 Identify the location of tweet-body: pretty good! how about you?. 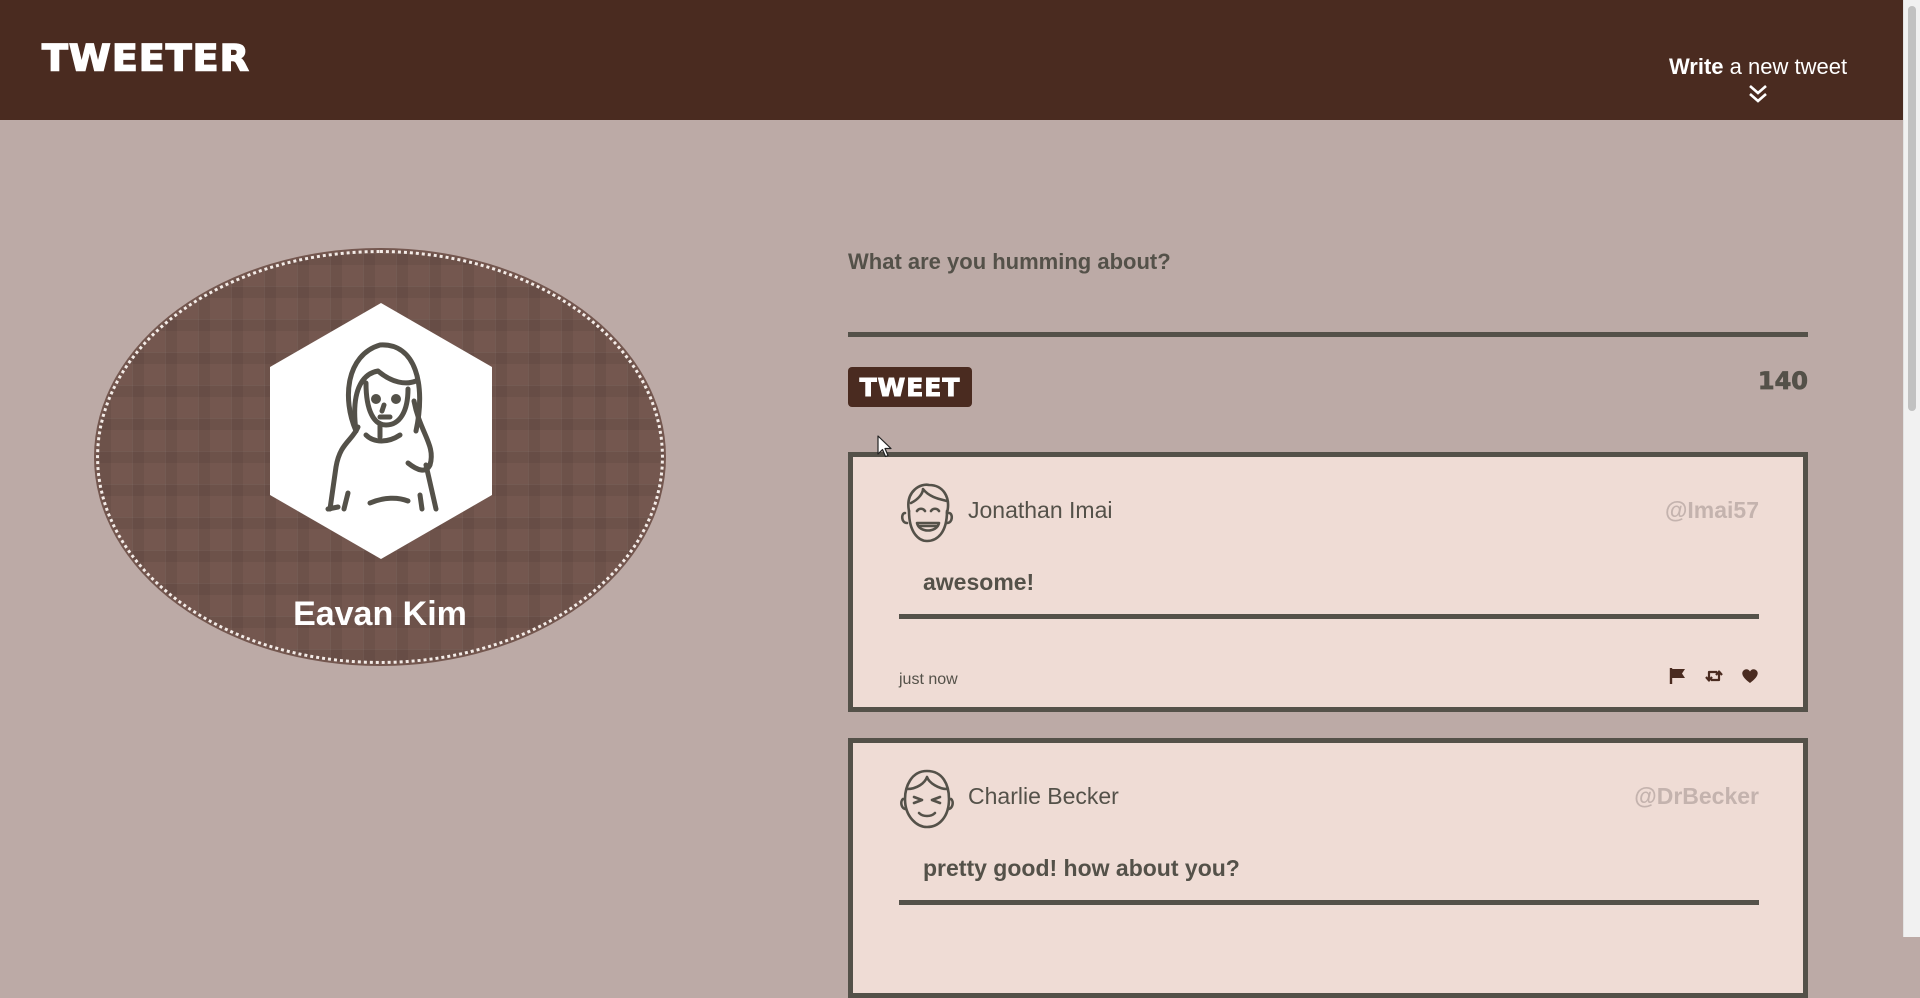
(1329, 880).